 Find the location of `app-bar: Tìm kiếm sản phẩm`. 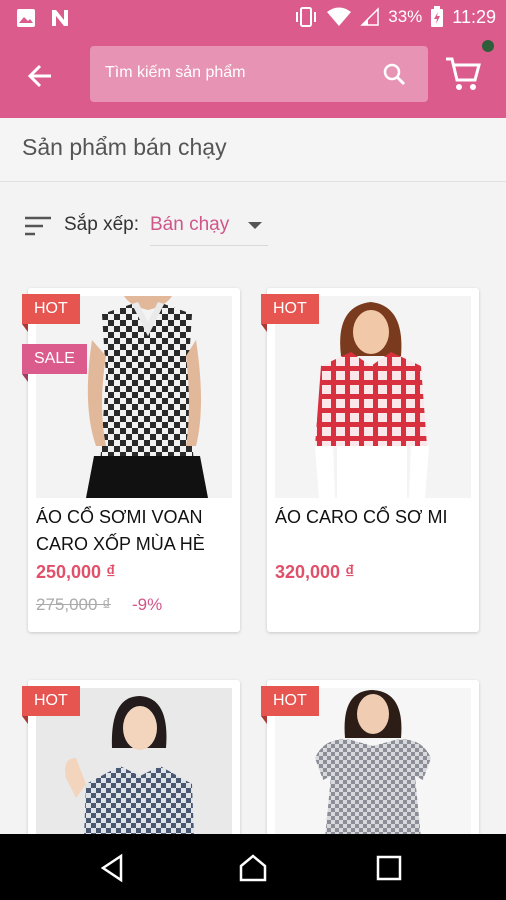

app-bar: Tìm kiếm sản phẩm is located at coordinates (253, 77).